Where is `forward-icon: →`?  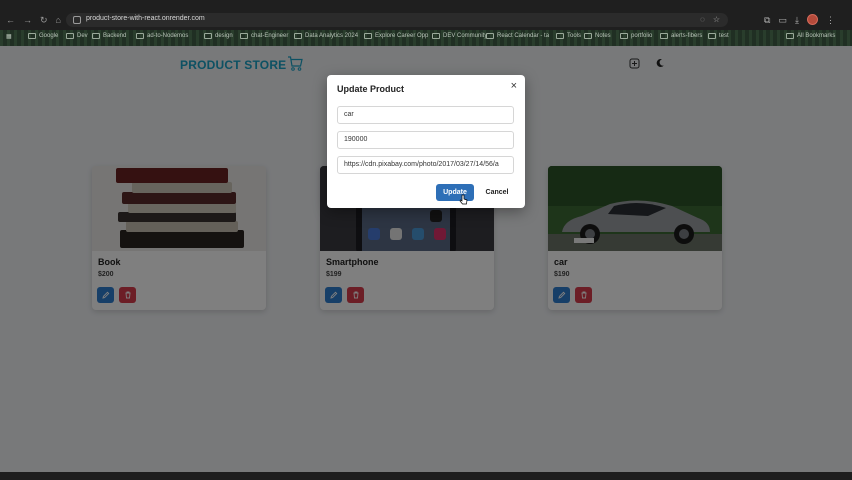
forward-icon: → is located at coordinates (27, 20).